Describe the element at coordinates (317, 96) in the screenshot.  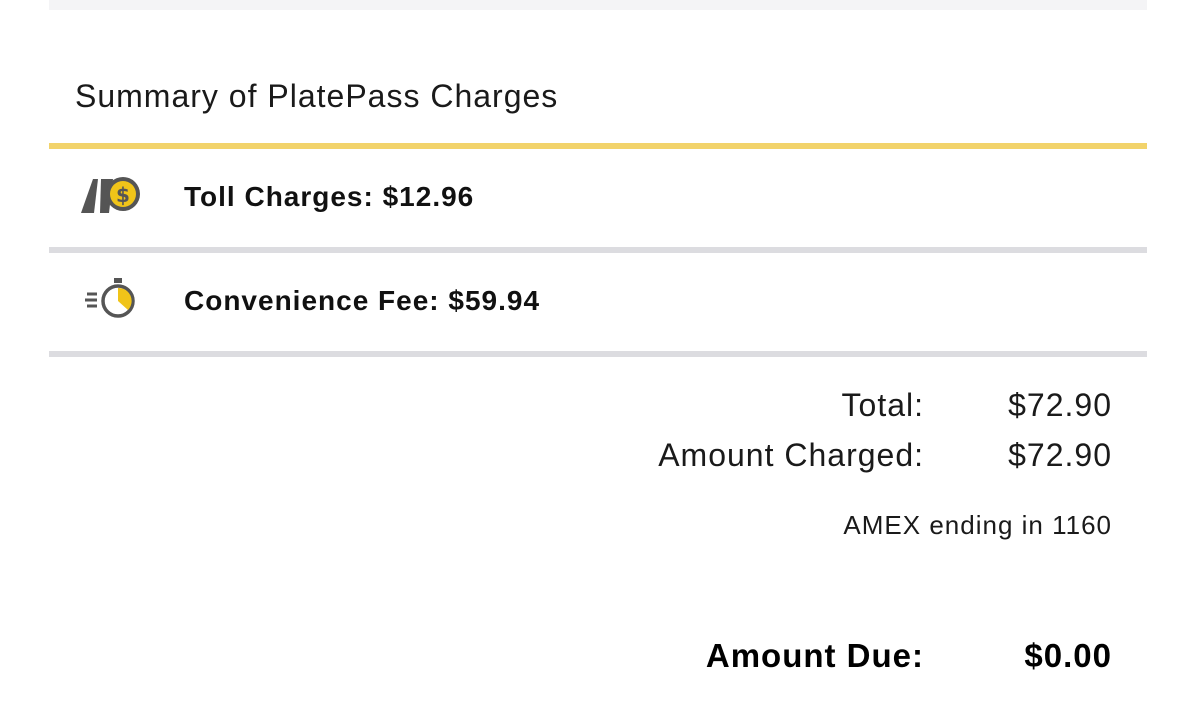
I see `section-title: Summary of PlatePass Charges` at that location.